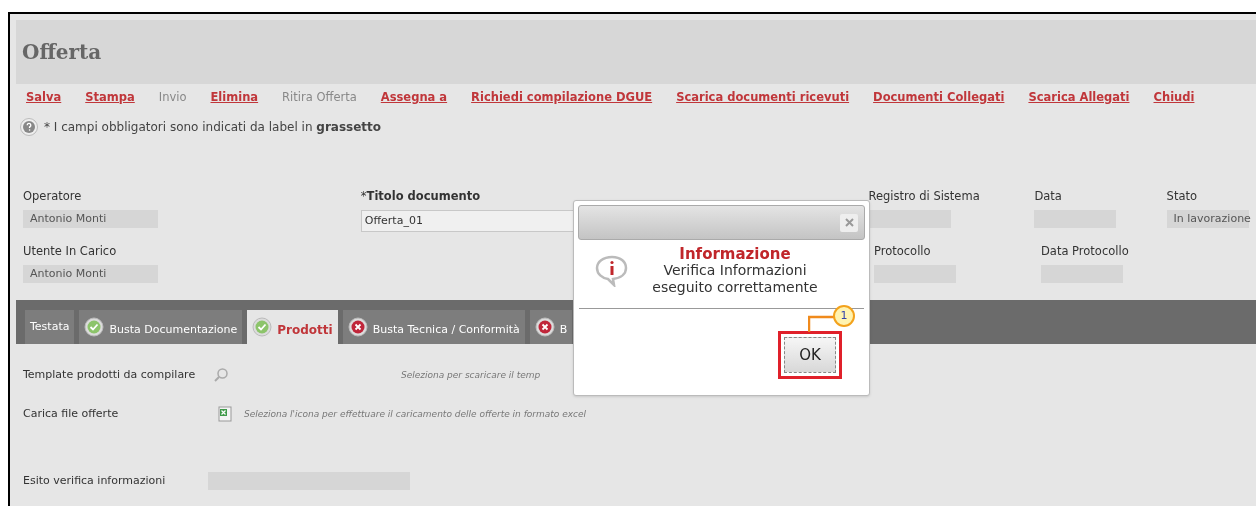 Image resolution: width=1256 pixels, height=506 pixels. I want to click on toolbar-link: Salva, so click(44, 98).